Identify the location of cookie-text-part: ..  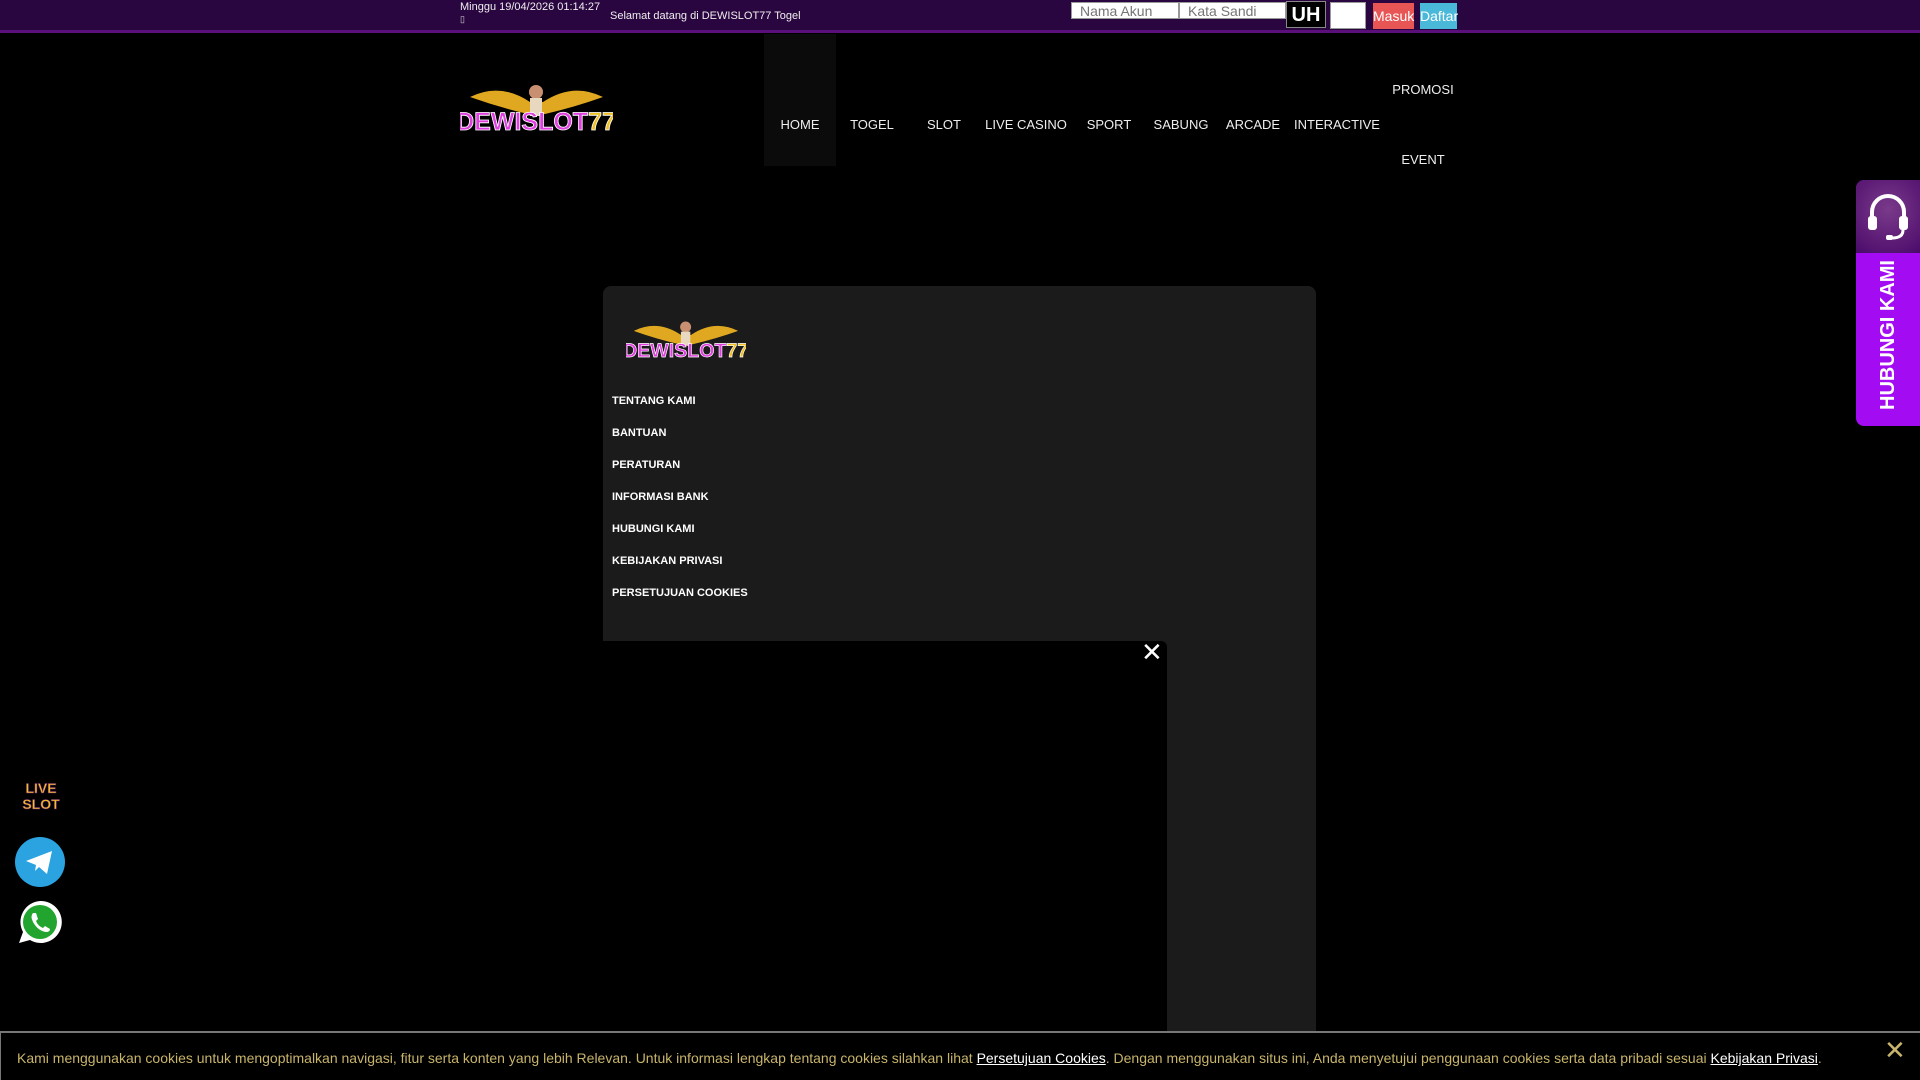
(1819, 1058).